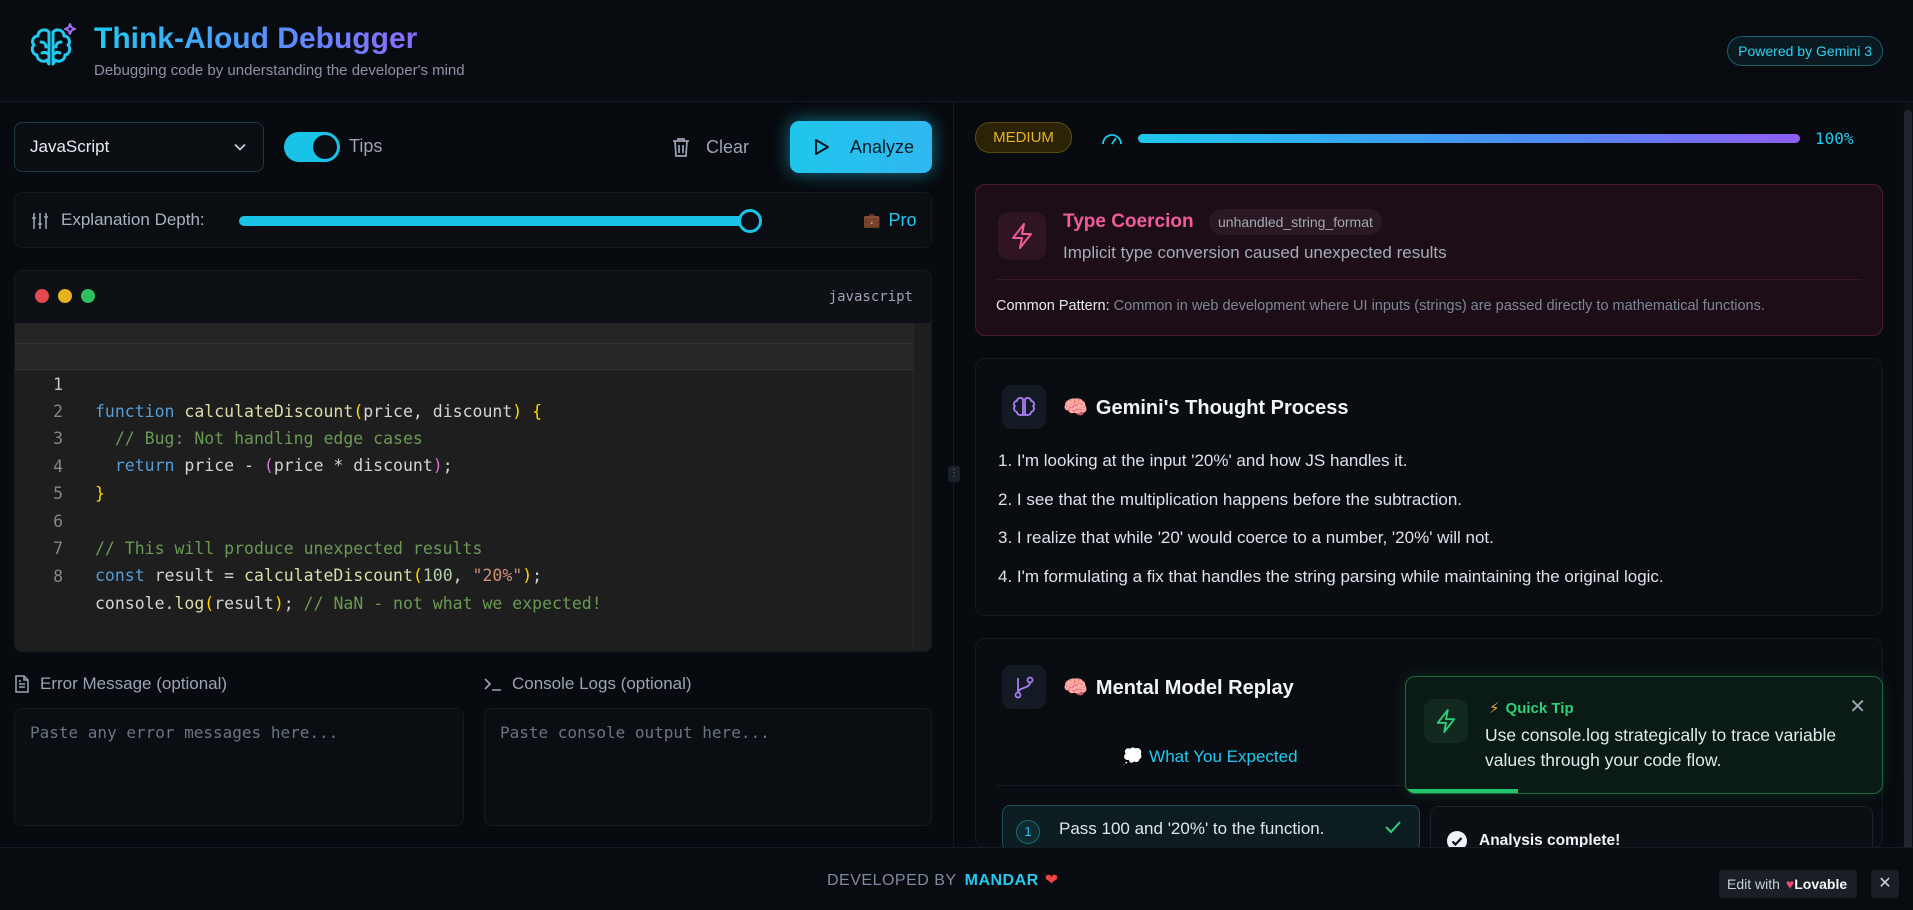  Describe the element at coordinates (872, 220) in the screenshot. I see `briefcase-icon: 💼` at that location.